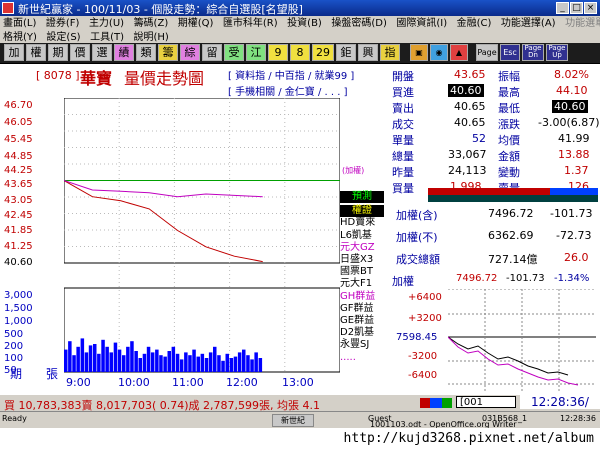 This screenshot has height=450, width=600. I want to click on forecast-header: 預測, so click(362, 197).